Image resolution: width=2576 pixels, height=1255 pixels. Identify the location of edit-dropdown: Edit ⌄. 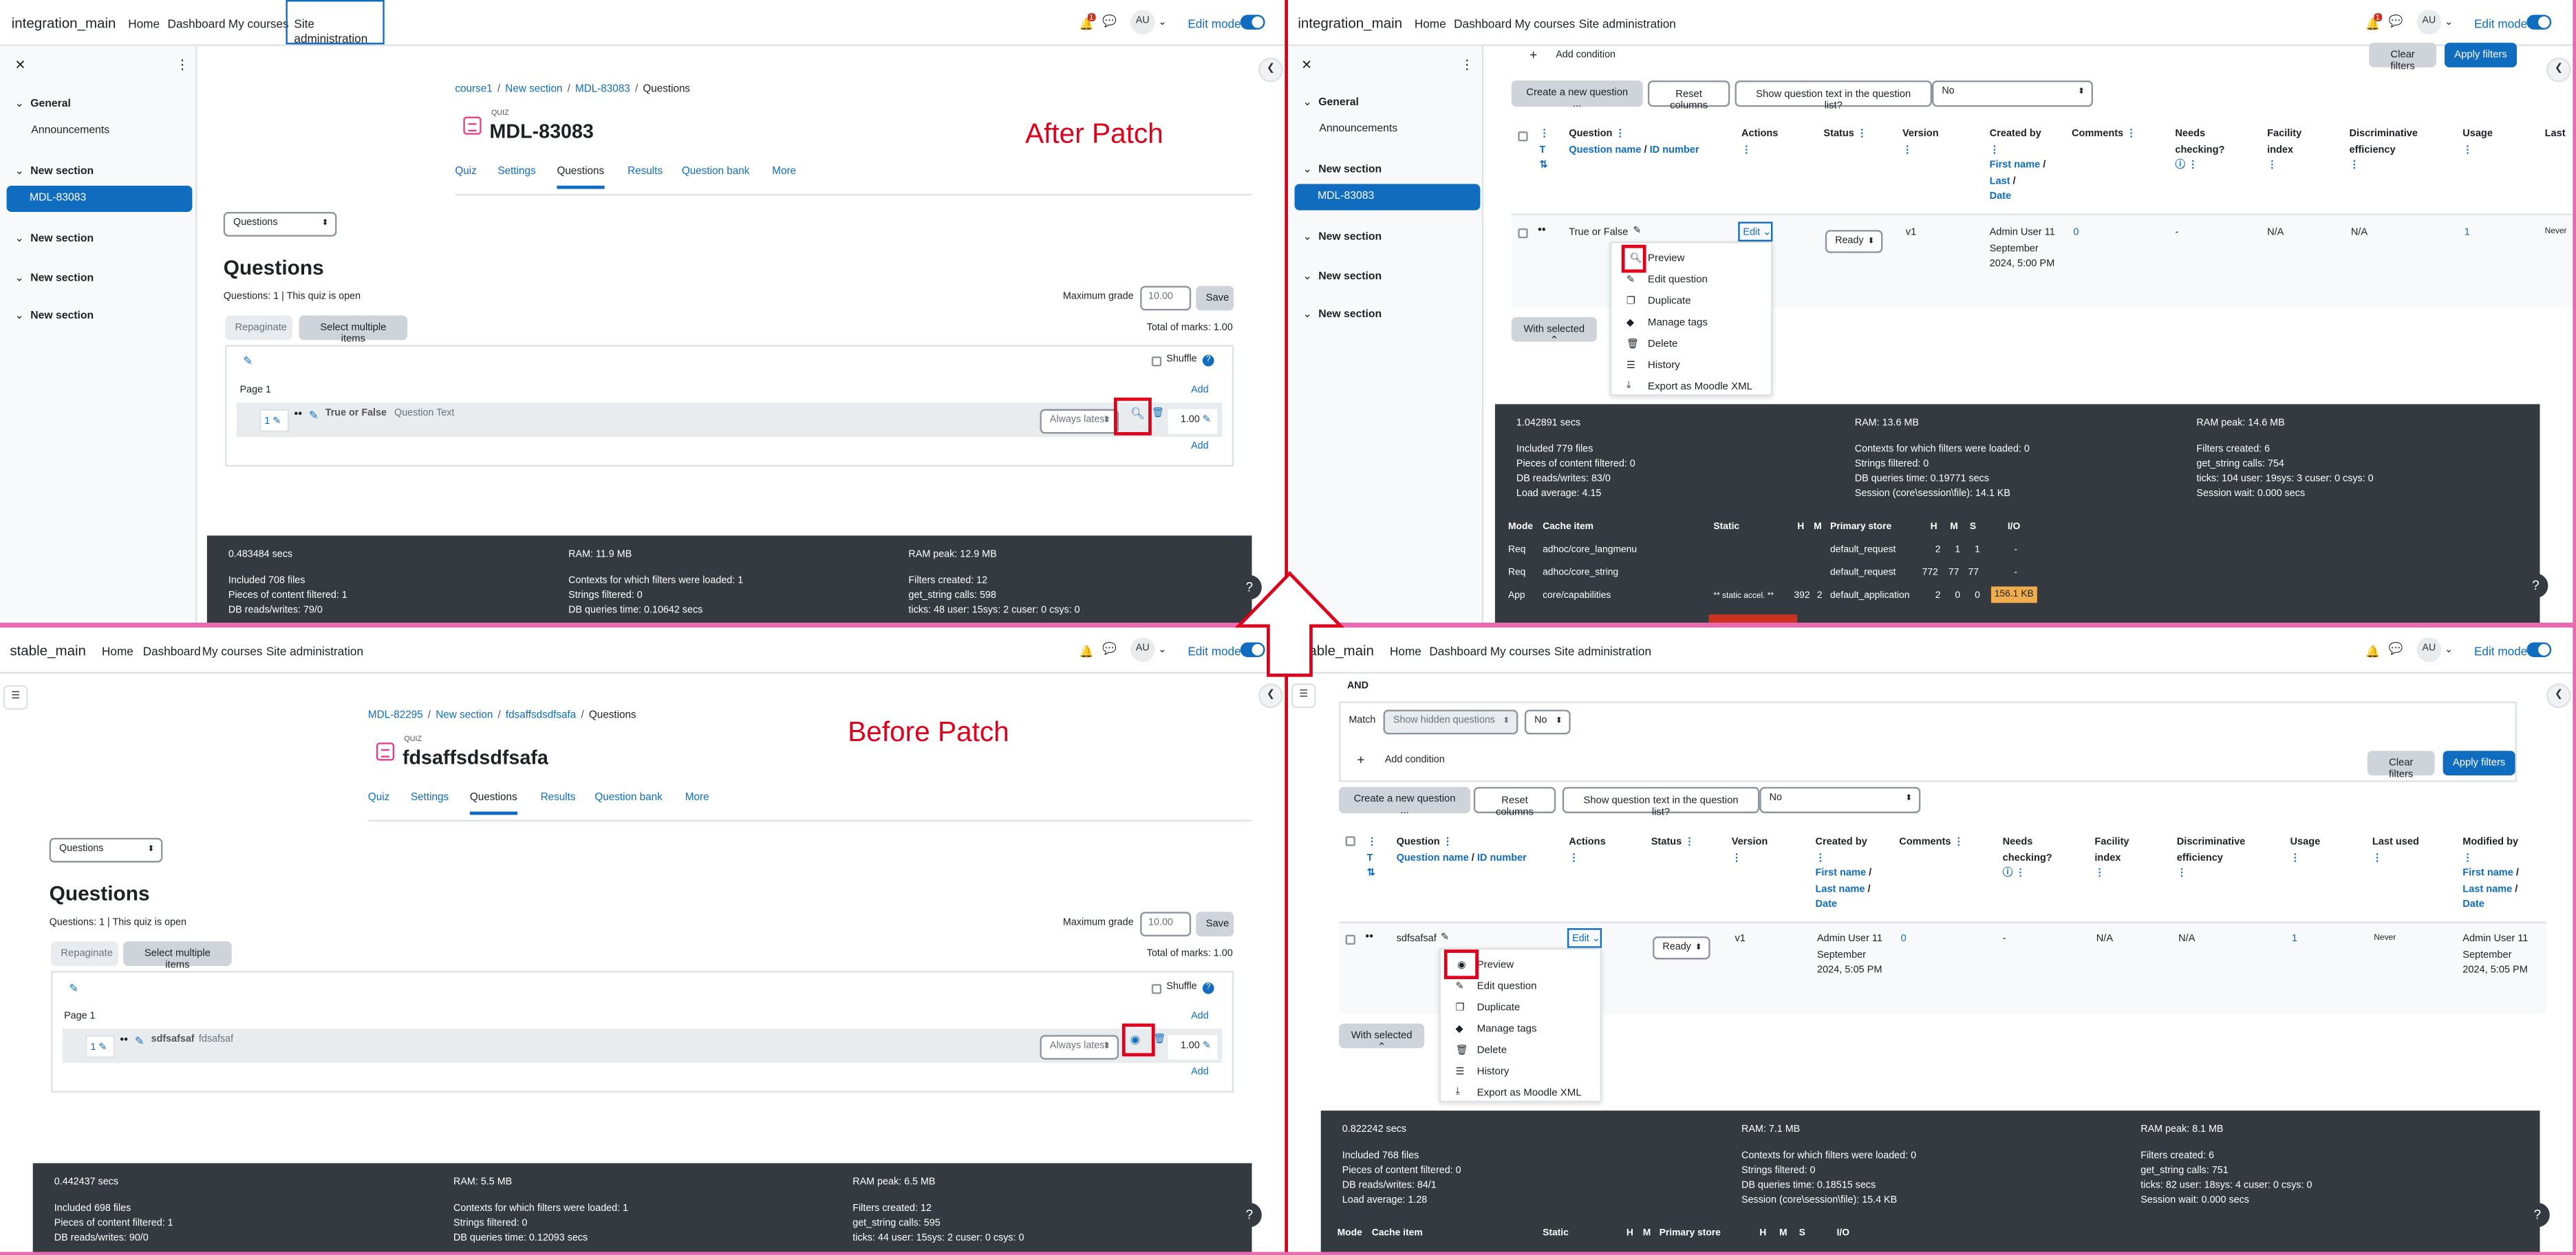
(1755, 232).